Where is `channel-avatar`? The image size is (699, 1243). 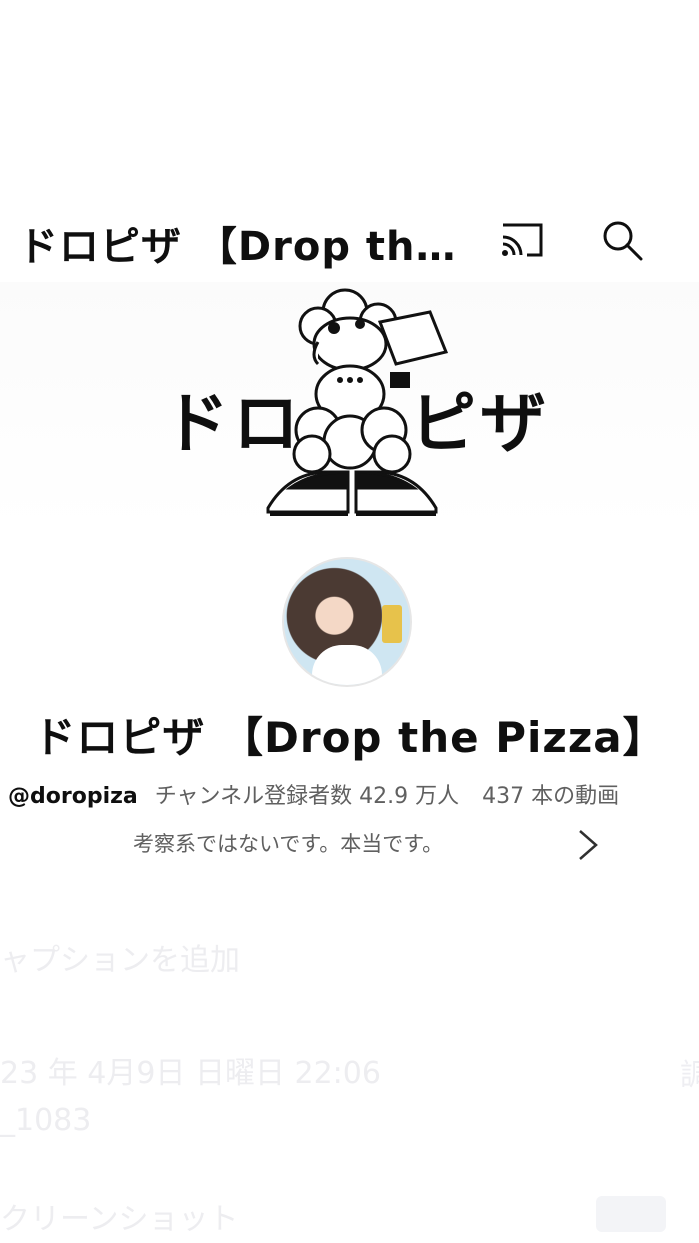
channel-avatar is located at coordinates (347, 622).